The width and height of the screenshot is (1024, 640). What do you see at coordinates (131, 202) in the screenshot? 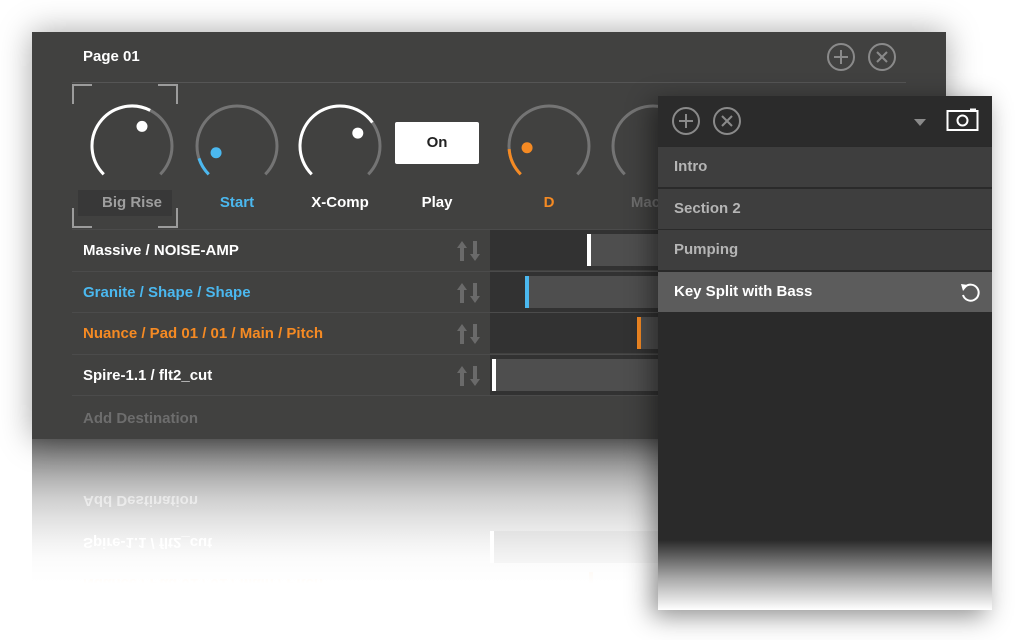
I see `knob-label: Big Rise` at bounding box center [131, 202].